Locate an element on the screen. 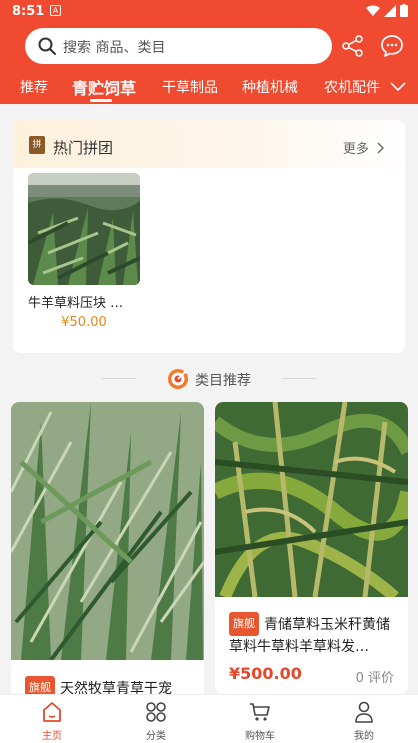  hot-group-buy-title: 热门拼团 is located at coordinates (83, 148).